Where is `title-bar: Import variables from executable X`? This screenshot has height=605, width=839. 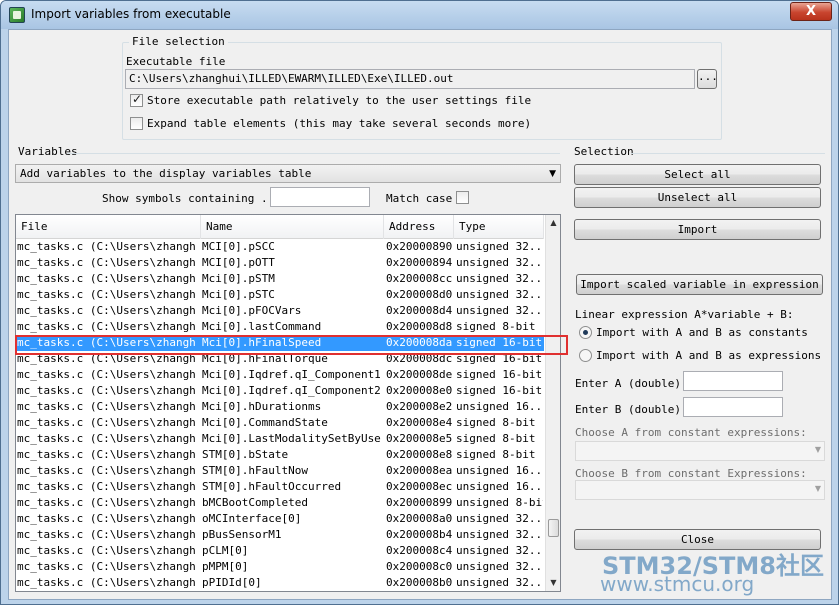
title-bar: Import variables from executable X is located at coordinates (419, 15).